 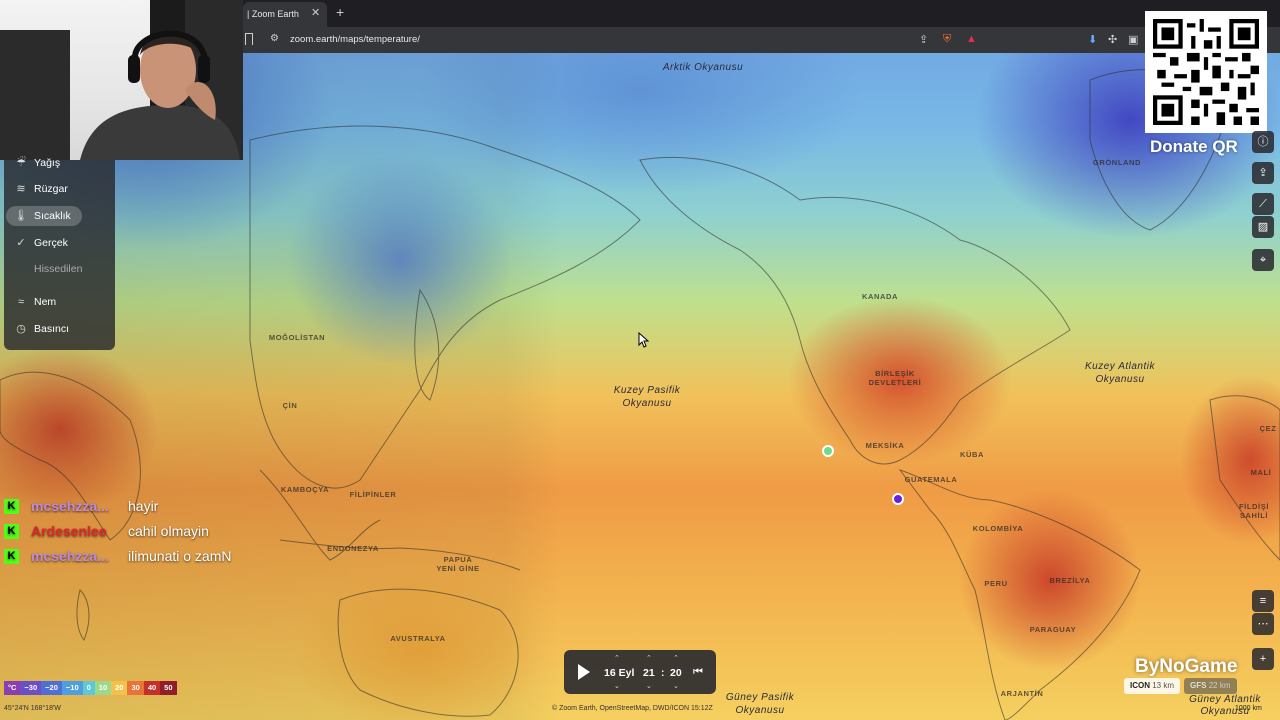 I want to click on locate-button: ⌖, so click(x=1263, y=260).